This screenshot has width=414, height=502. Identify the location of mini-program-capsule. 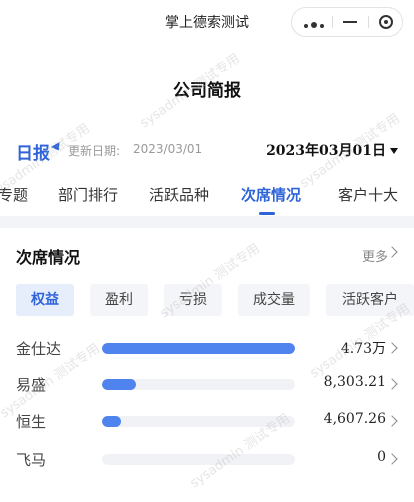
(347, 22).